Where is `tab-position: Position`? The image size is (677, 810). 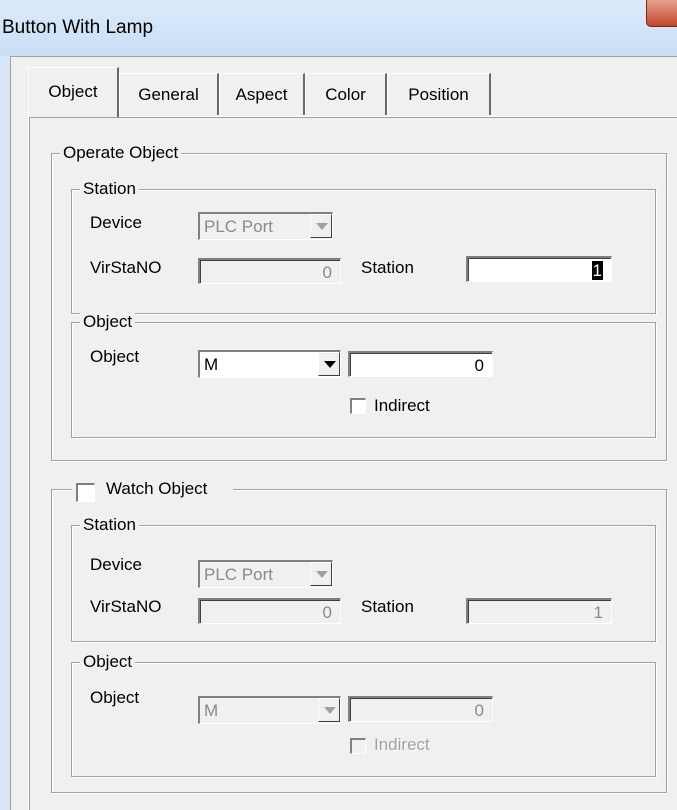
tab-position: Position is located at coordinates (439, 94).